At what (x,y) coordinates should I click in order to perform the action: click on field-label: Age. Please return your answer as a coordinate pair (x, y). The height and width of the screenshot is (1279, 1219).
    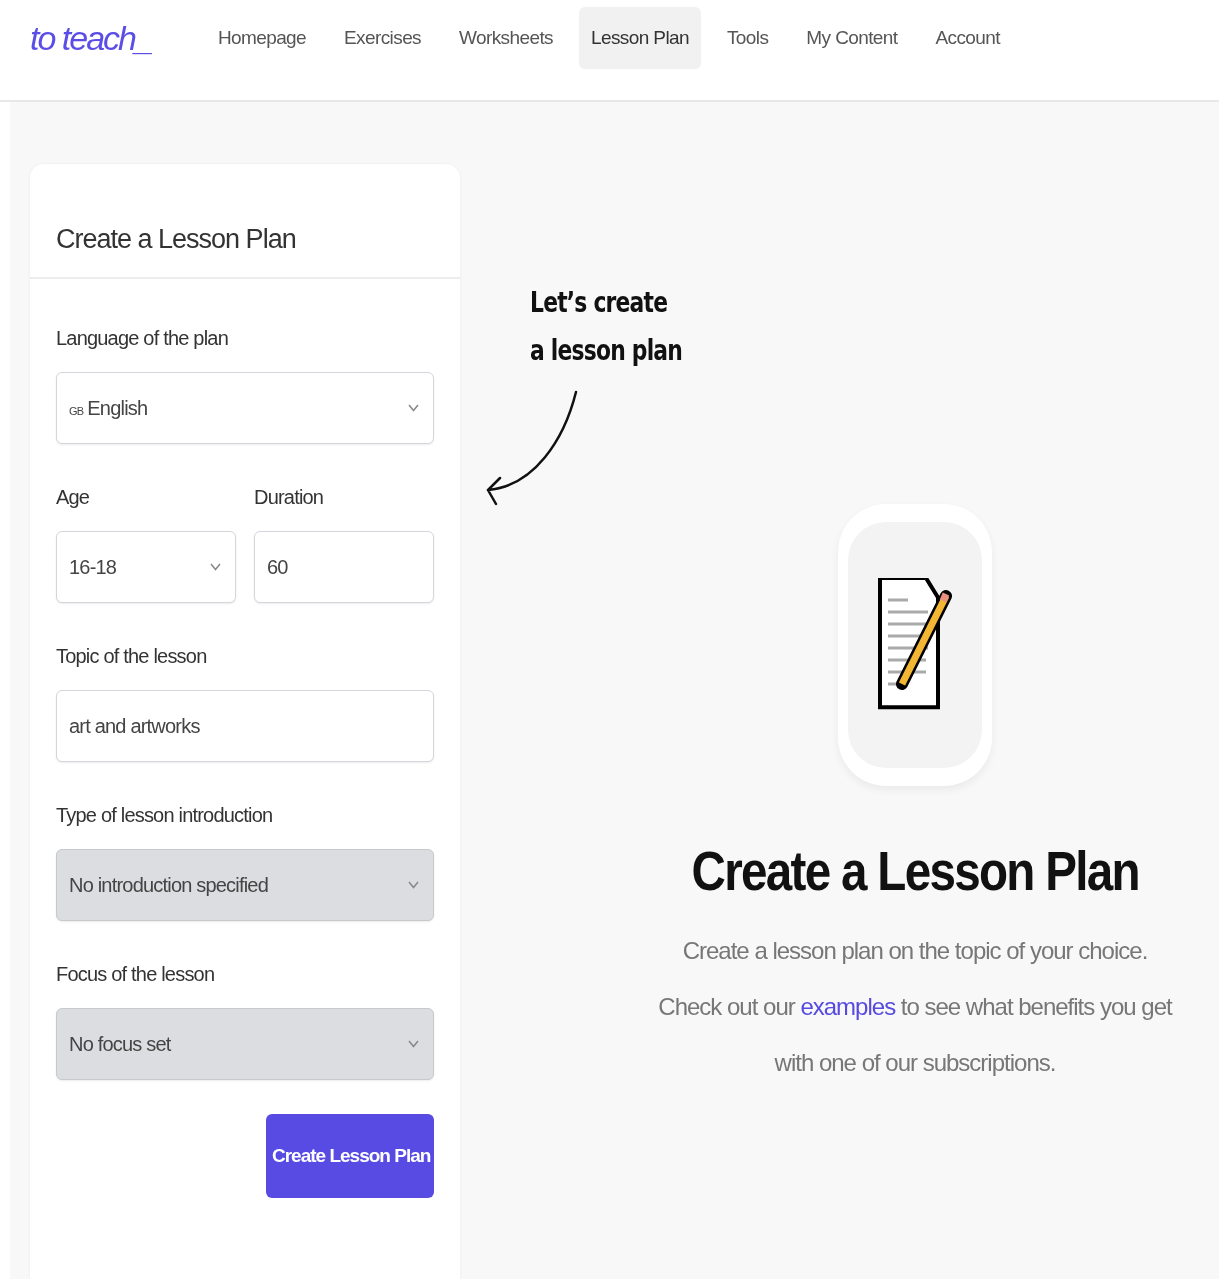
    Looking at the image, I should click on (73, 497).